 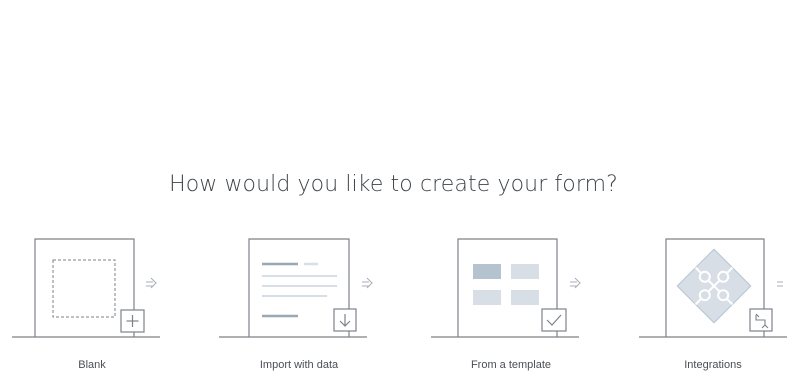 What do you see at coordinates (393, 184) in the screenshot?
I see `page-heading: How would you like to create your form?` at bounding box center [393, 184].